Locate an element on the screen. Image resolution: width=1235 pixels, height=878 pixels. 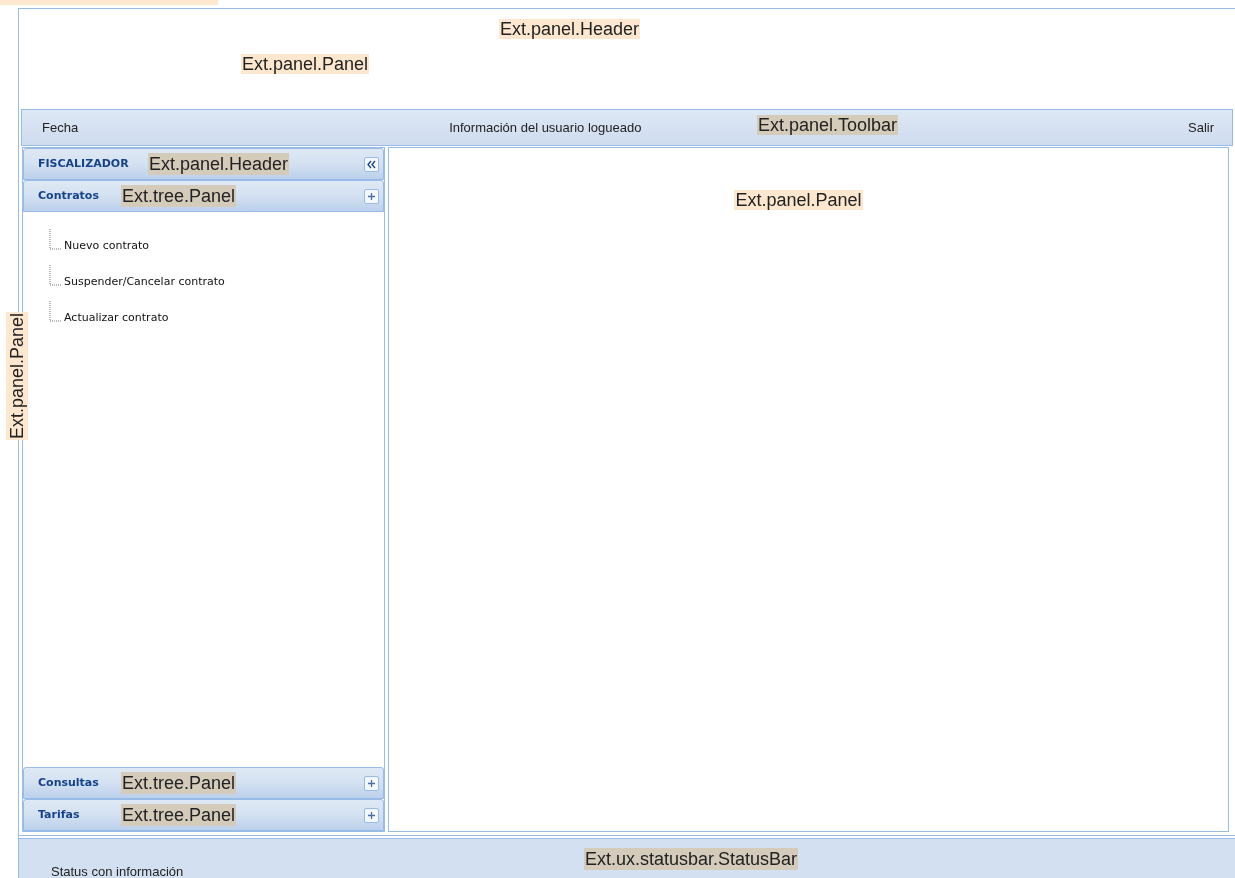
accordion-header: Consultas Ext.tree.Panel is located at coordinates (203, 783).